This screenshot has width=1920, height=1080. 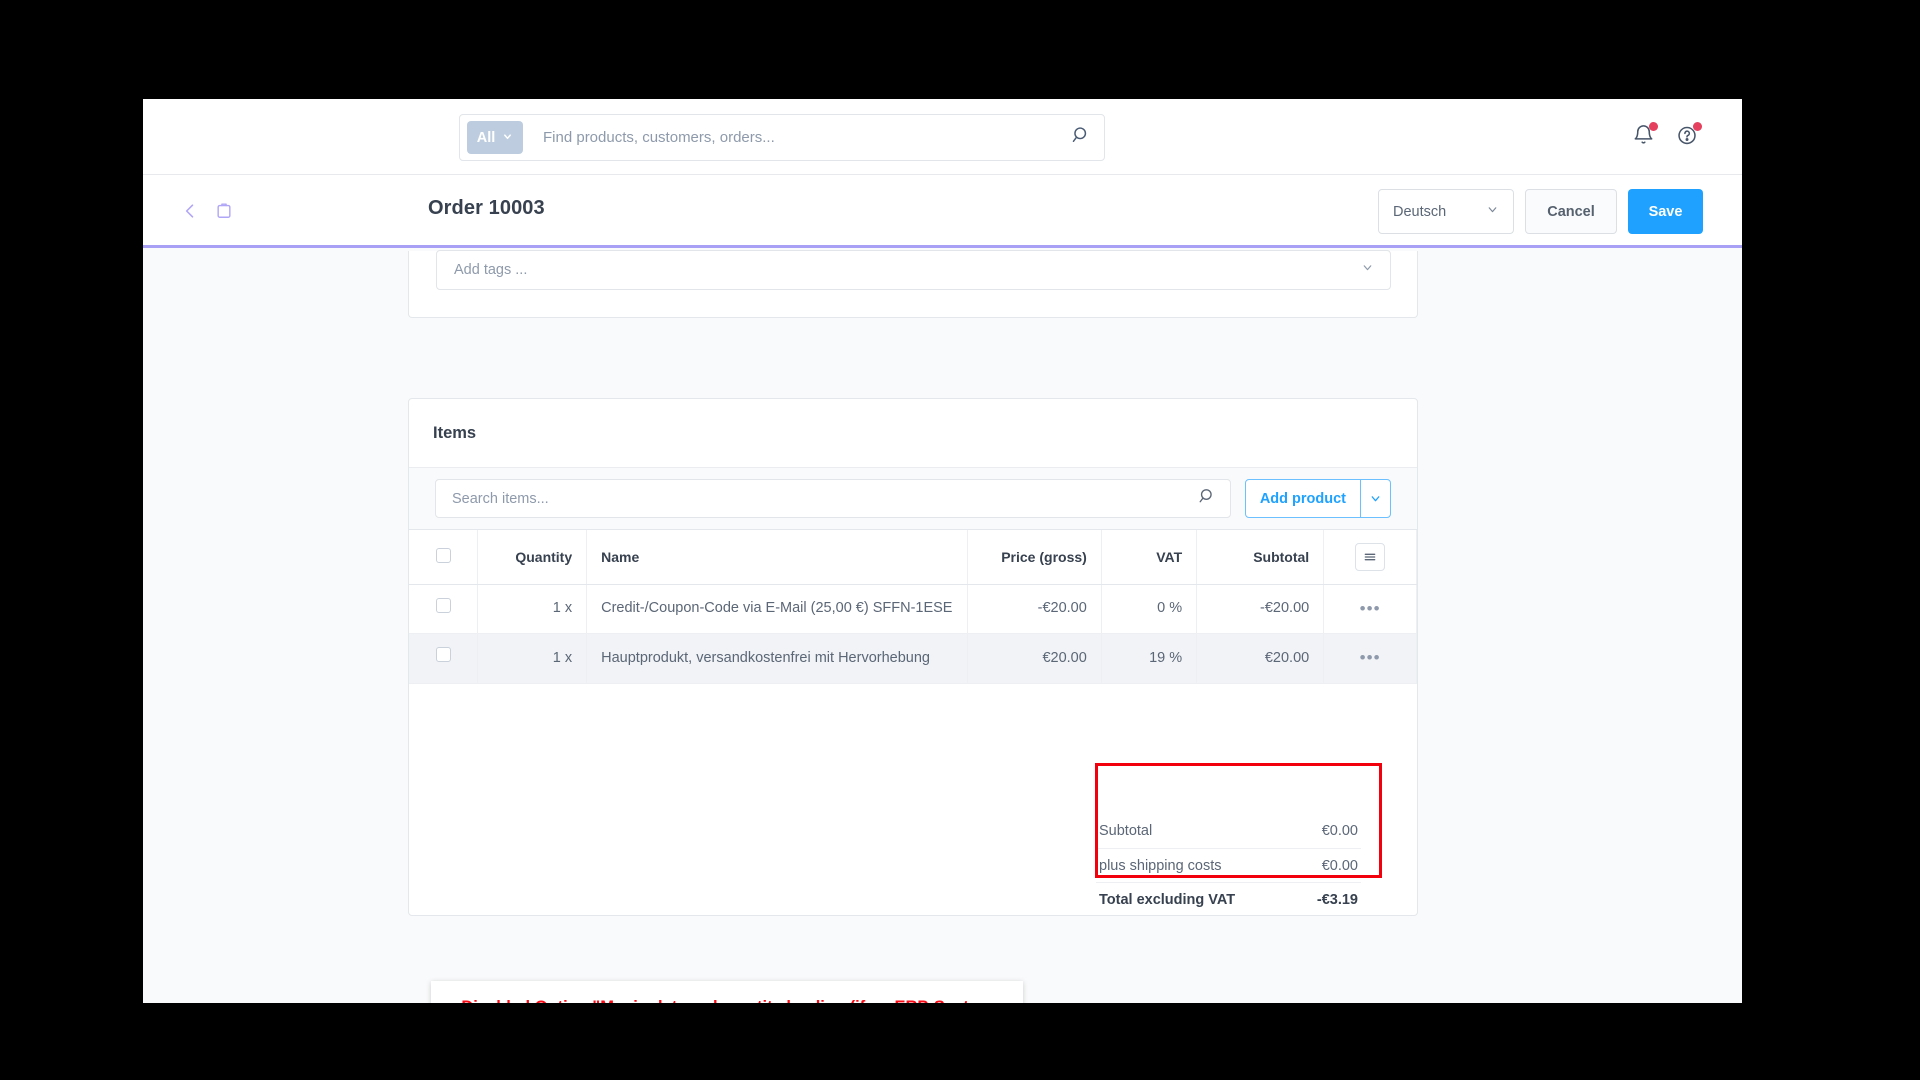 I want to click on items-toolbar: Search items... Add product, so click(x=913, y=498).